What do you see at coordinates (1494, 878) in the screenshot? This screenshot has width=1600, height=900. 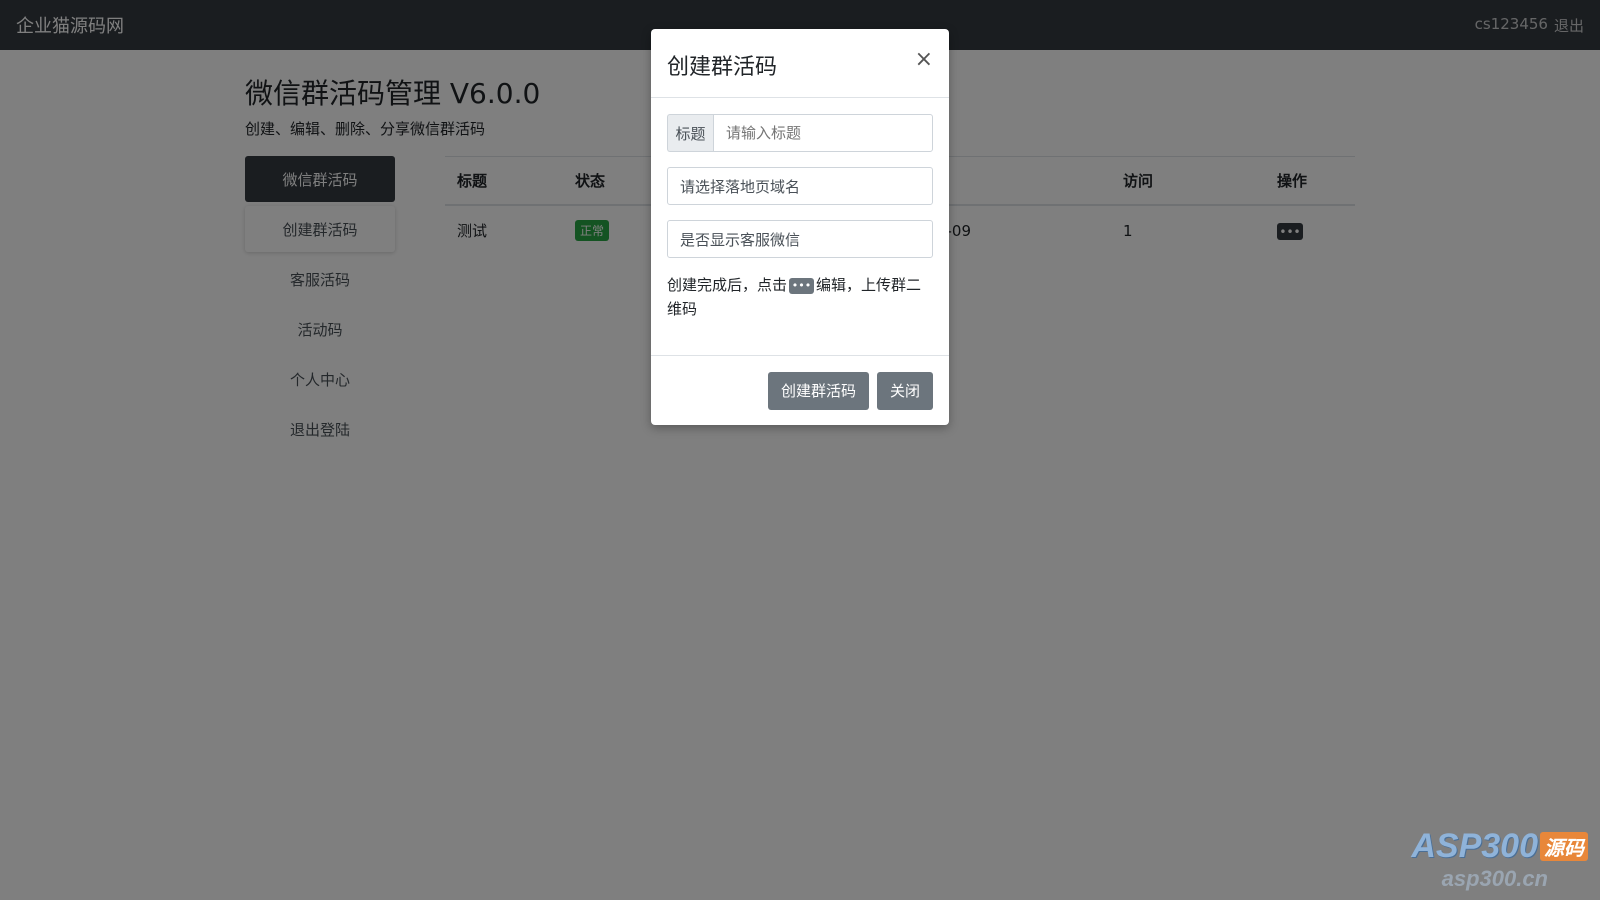 I see `watermark-url: asp300.cn` at bounding box center [1494, 878].